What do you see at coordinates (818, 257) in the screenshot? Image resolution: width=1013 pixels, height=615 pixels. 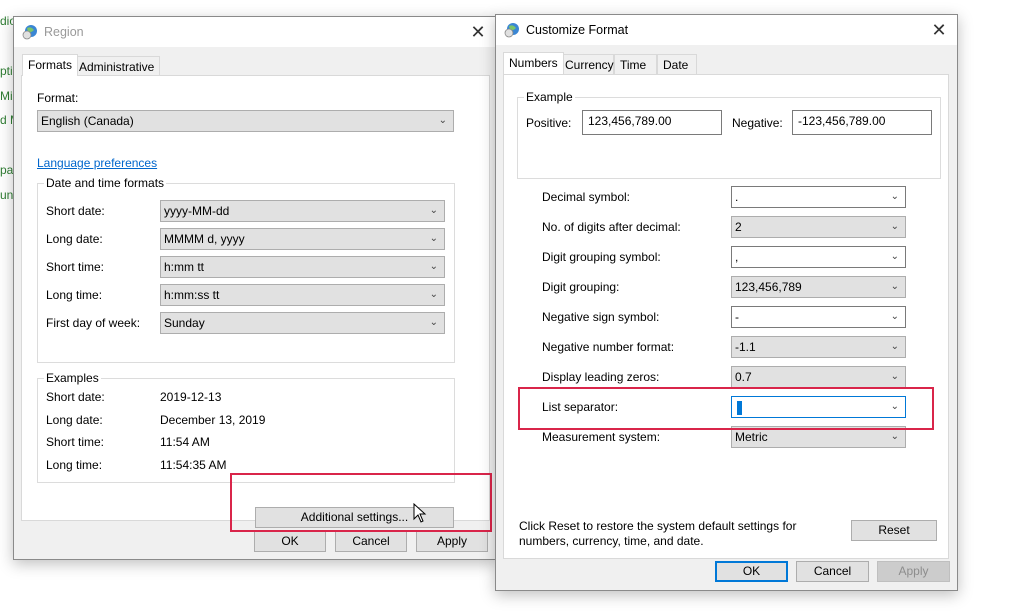 I see `digit-grouping-symbol-combo: , ⌄` at bounding box center [818, 257].